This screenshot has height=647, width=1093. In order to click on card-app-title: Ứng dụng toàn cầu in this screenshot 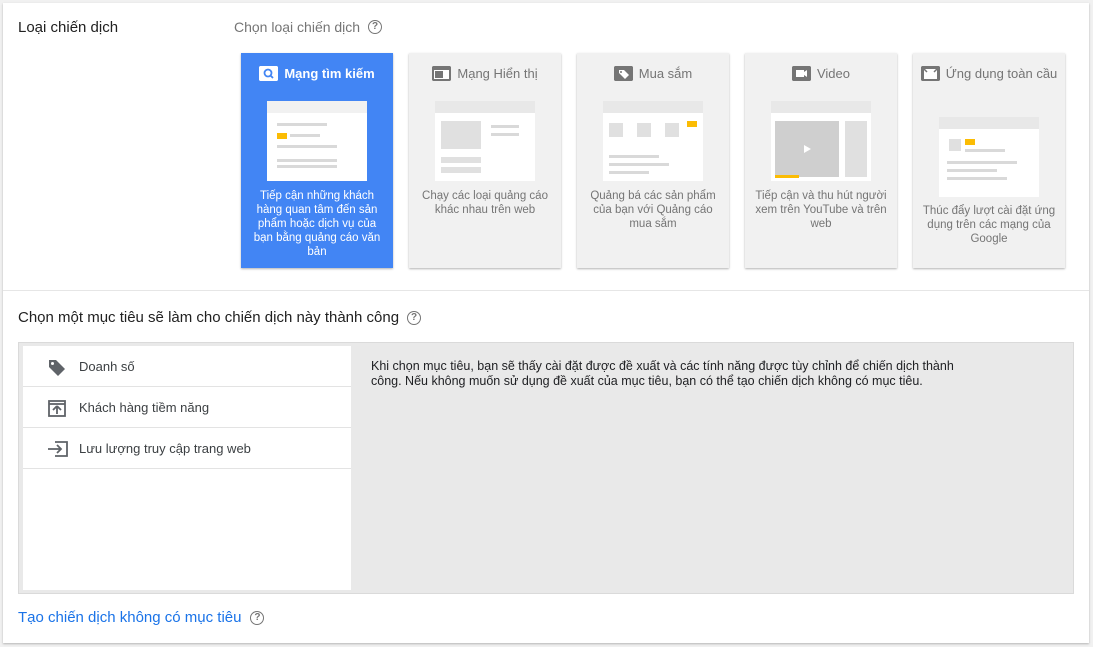, I will do `click(1001, 73)`.